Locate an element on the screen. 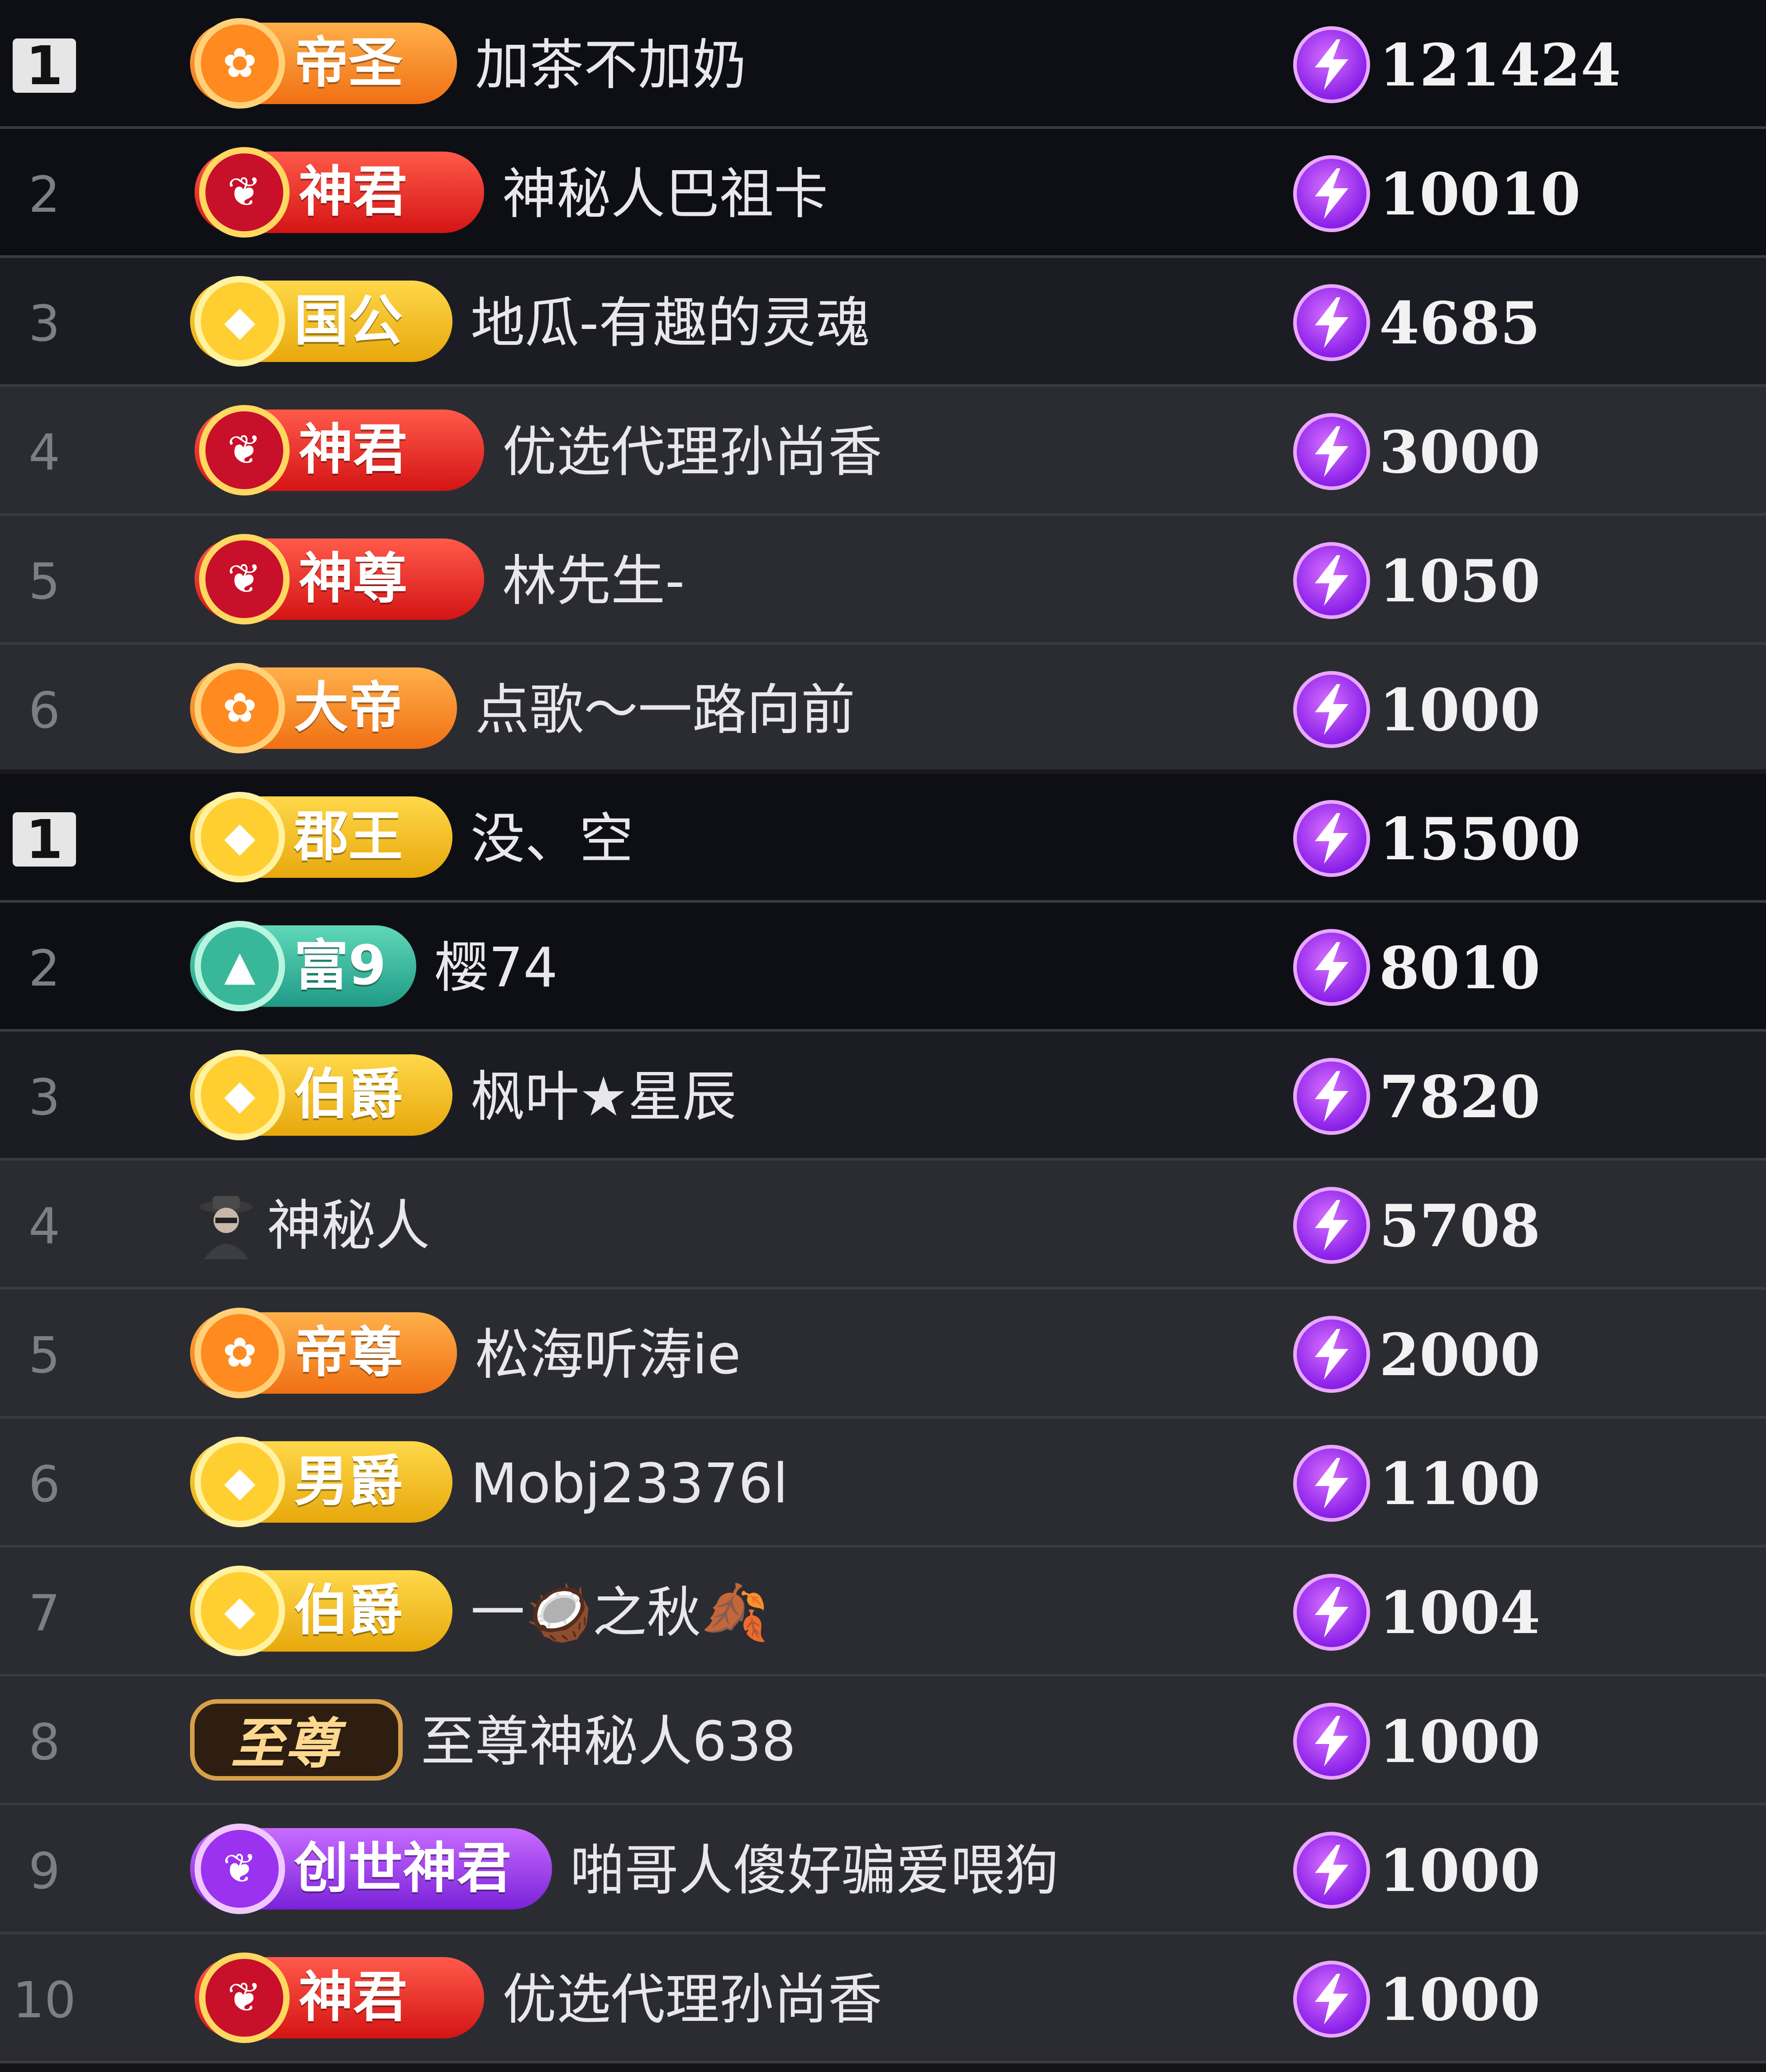 The image size is (1766, 2072). rank-number: 10 is located at coordinates (45, 2000).